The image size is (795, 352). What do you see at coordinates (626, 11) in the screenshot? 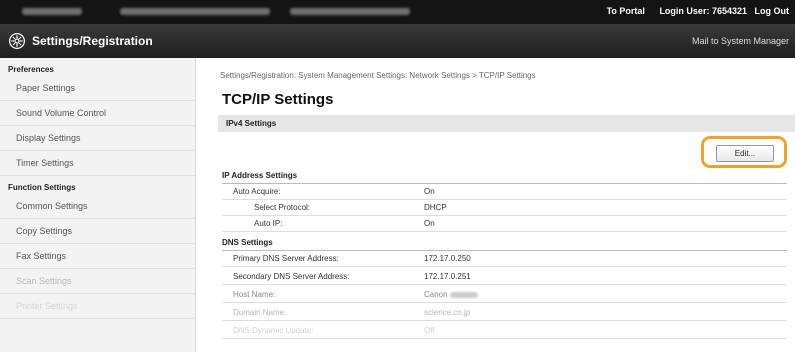
I see `to-portal-link: To Portal` at bounding box center [626, 11].